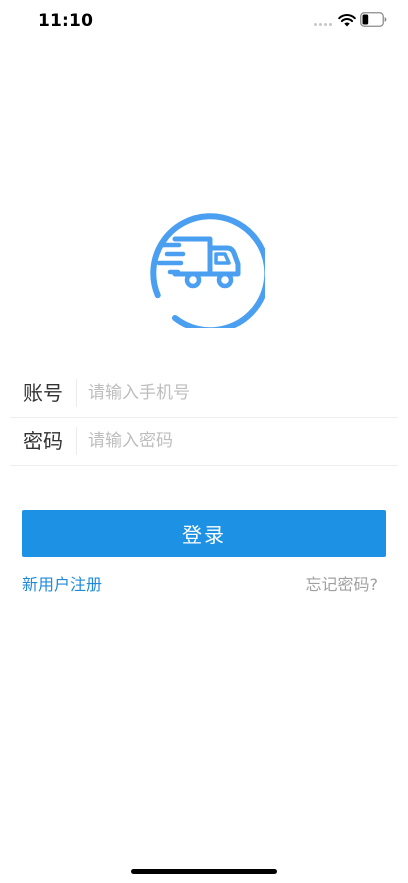  I want to click on password-row: 密码, so click(204, 441).